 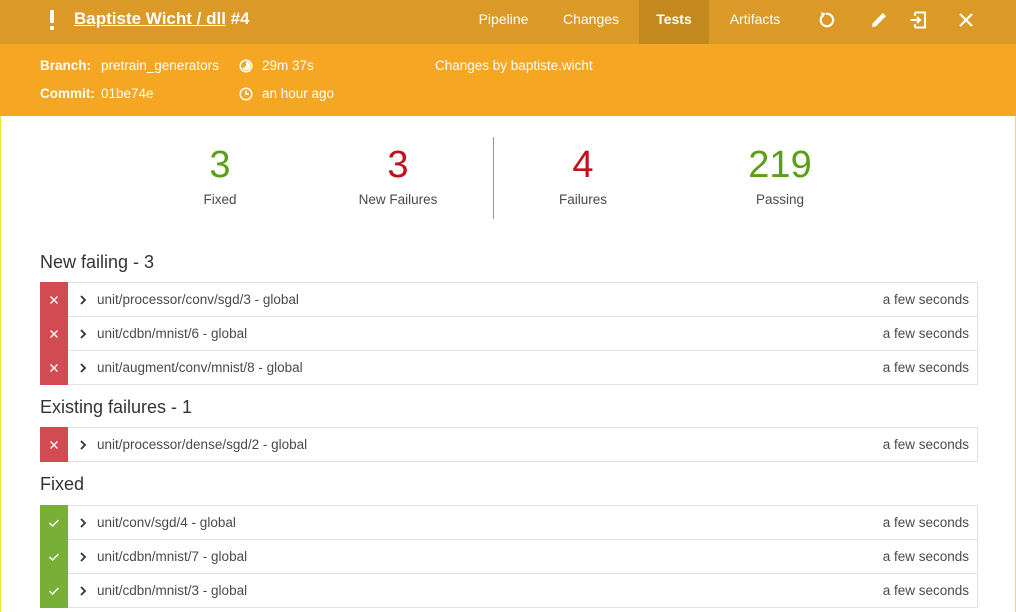 What do you see at coordinates (509, 333) in the screenshot?
I see `test-row: unit/cdbn/mnist/6 - global a few seconds` at bounding box center [509, 333].